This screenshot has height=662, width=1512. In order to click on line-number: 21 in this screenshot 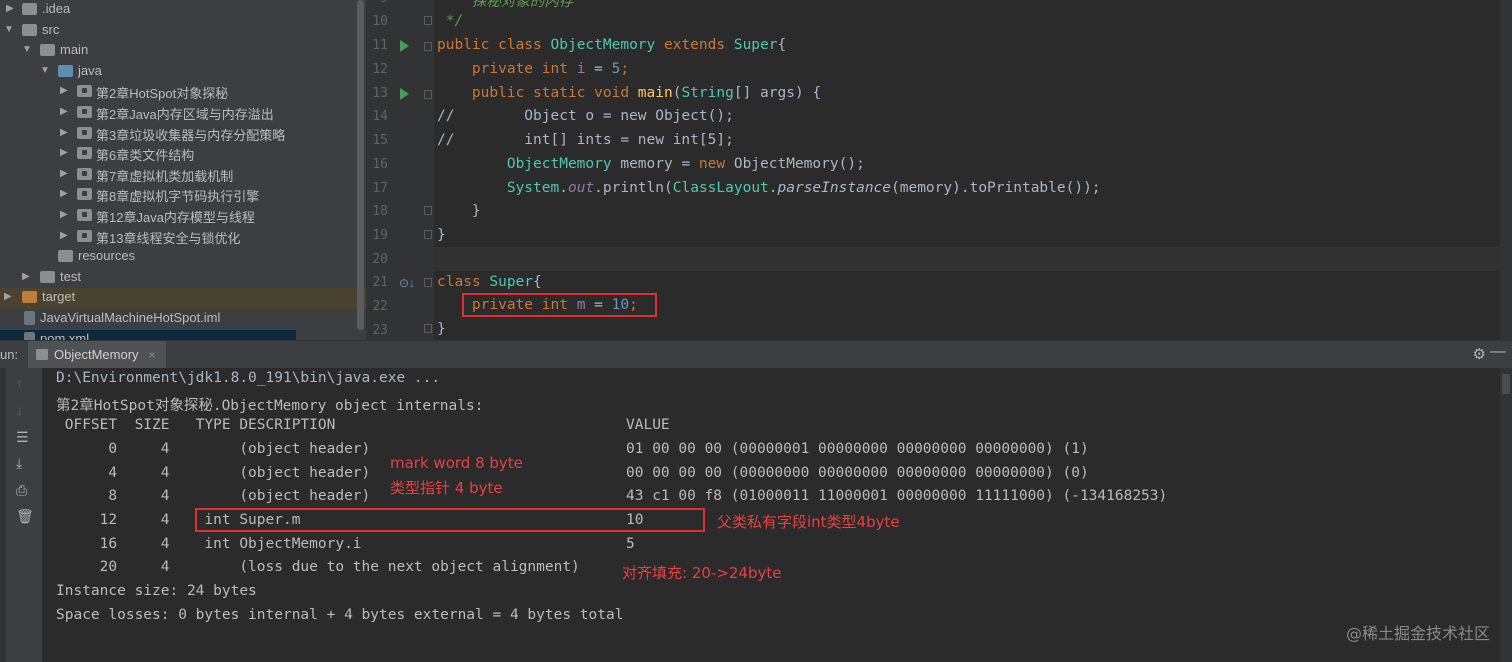, I will do `click(380, 282)`.